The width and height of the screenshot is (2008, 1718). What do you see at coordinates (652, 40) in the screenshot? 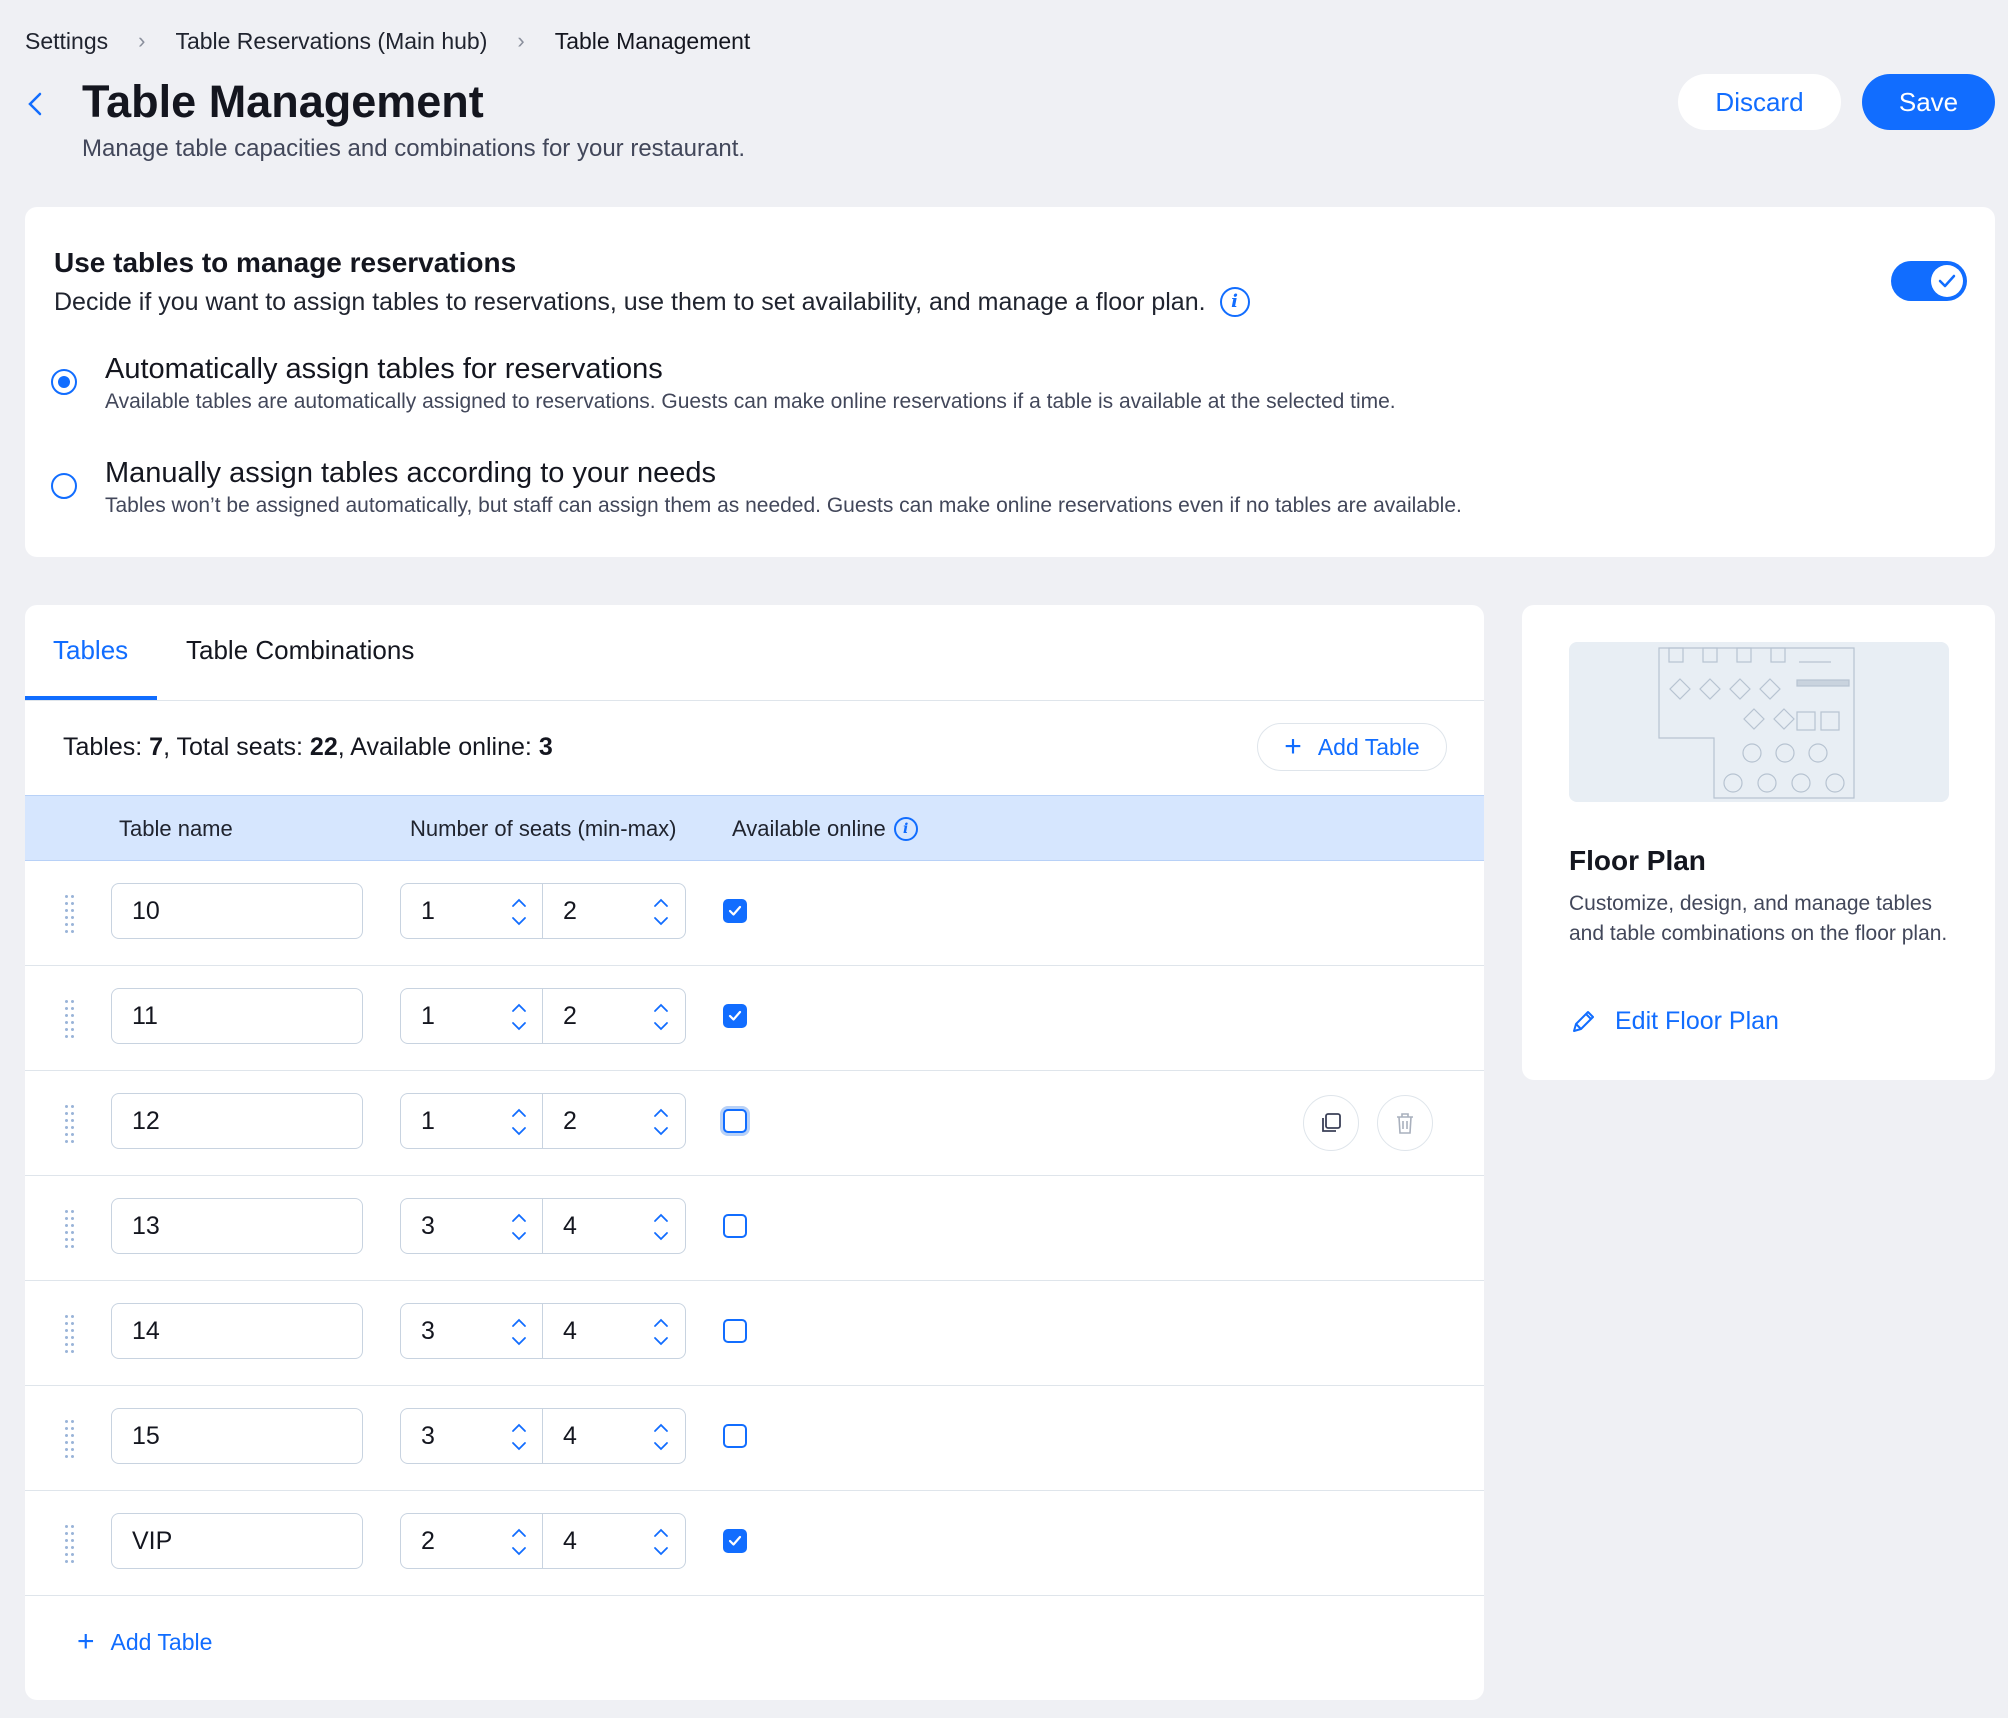
I see `breadcrumb-current: Table Management` at bounding box center [652, 40].